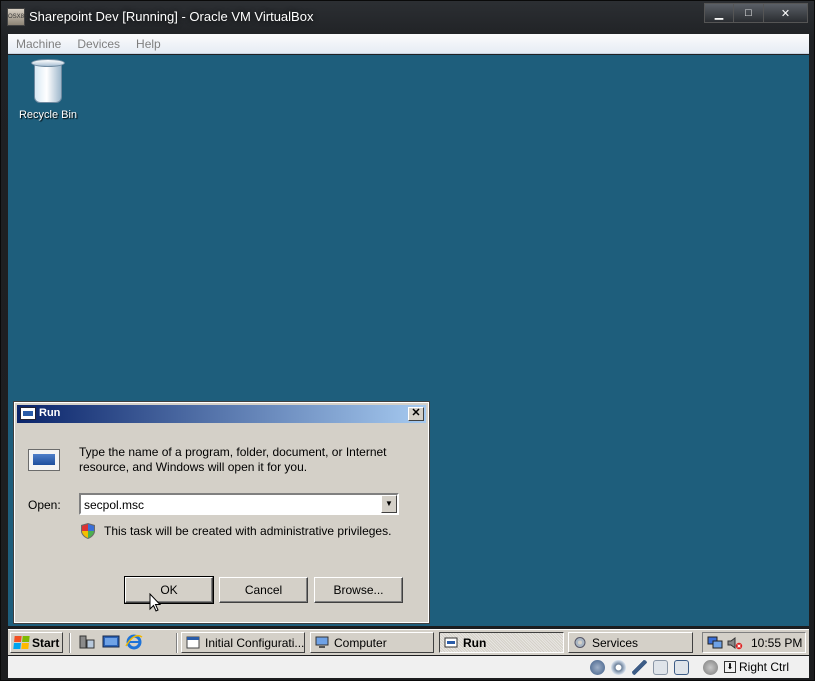 The image size is (815, 681). Describe the element at coordinates (719, 13) in the screenshot. I see `minimize-button: ▁` at that location.